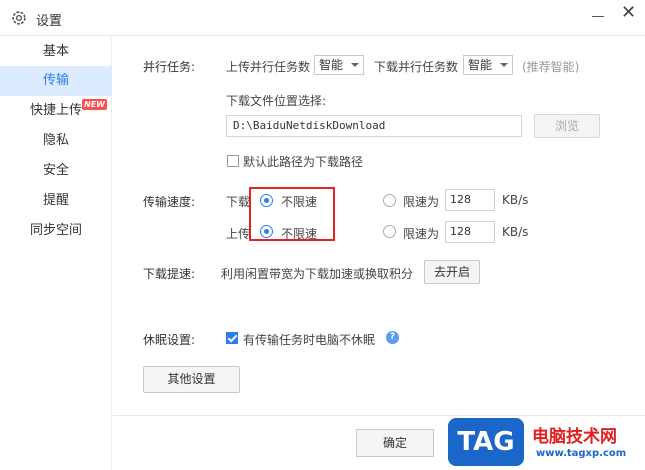 This screenshot has height=470, width=645. Describe the element at coordinates (421, 202) in the screenshot. I see `download-limit-label: 限速为` at that location.